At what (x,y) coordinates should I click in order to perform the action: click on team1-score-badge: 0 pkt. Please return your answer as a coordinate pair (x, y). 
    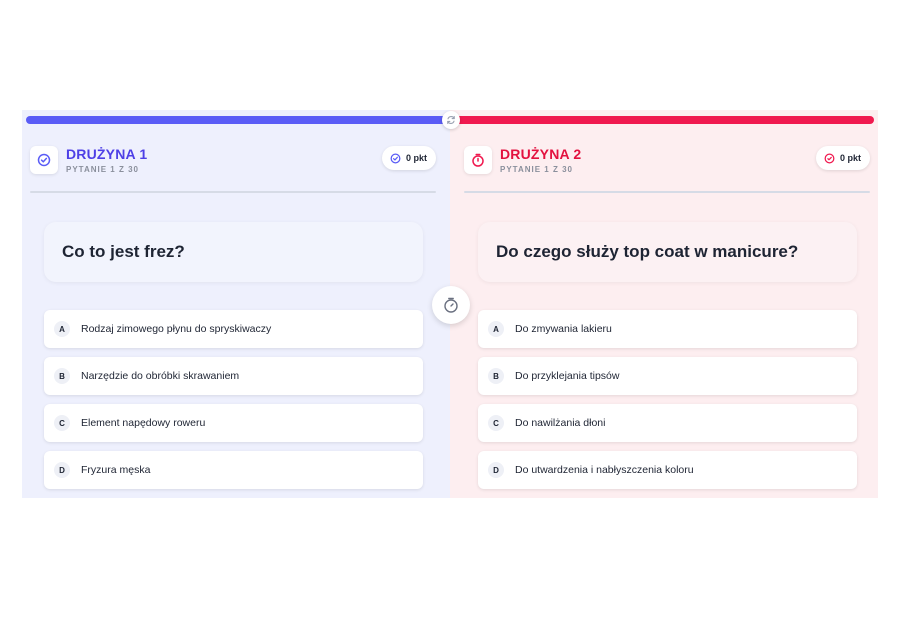
    Looking at the image, I should click on (408, 158).